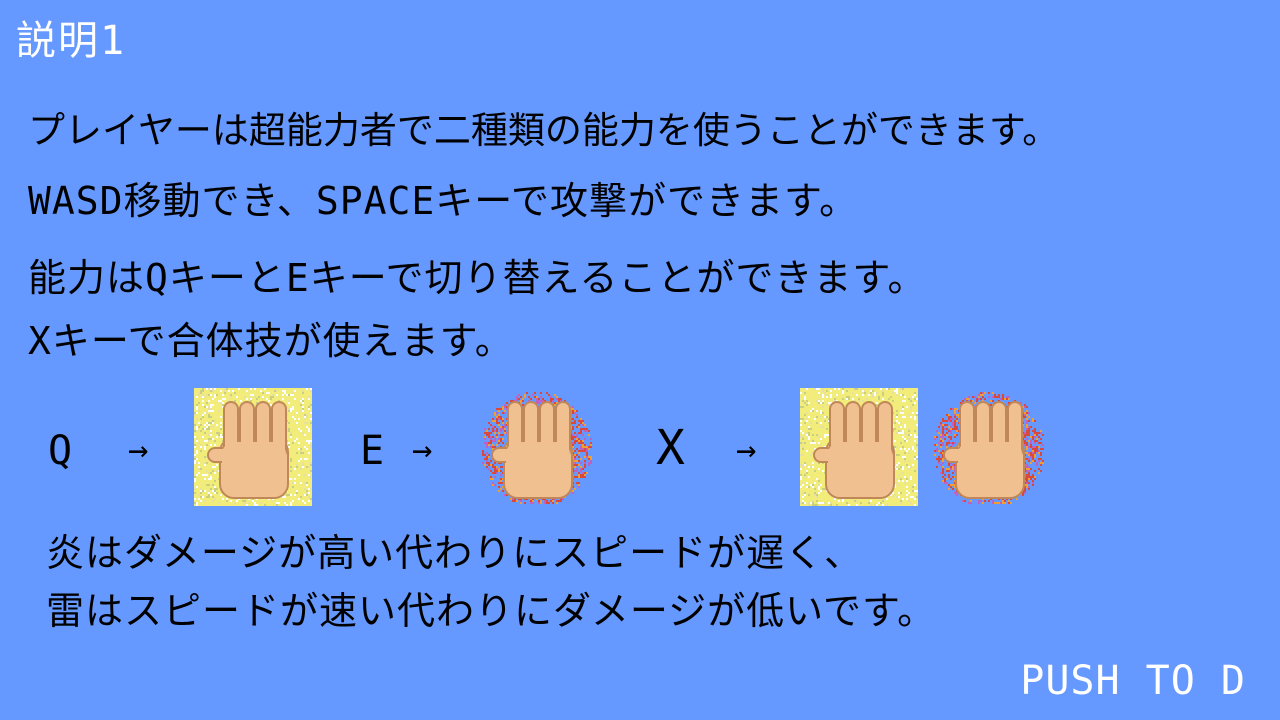  Describe the element at coordinates (271, 341) in the screenshot. I see `instruction-line-4: Xキーで合体技が使えます。` at that location.